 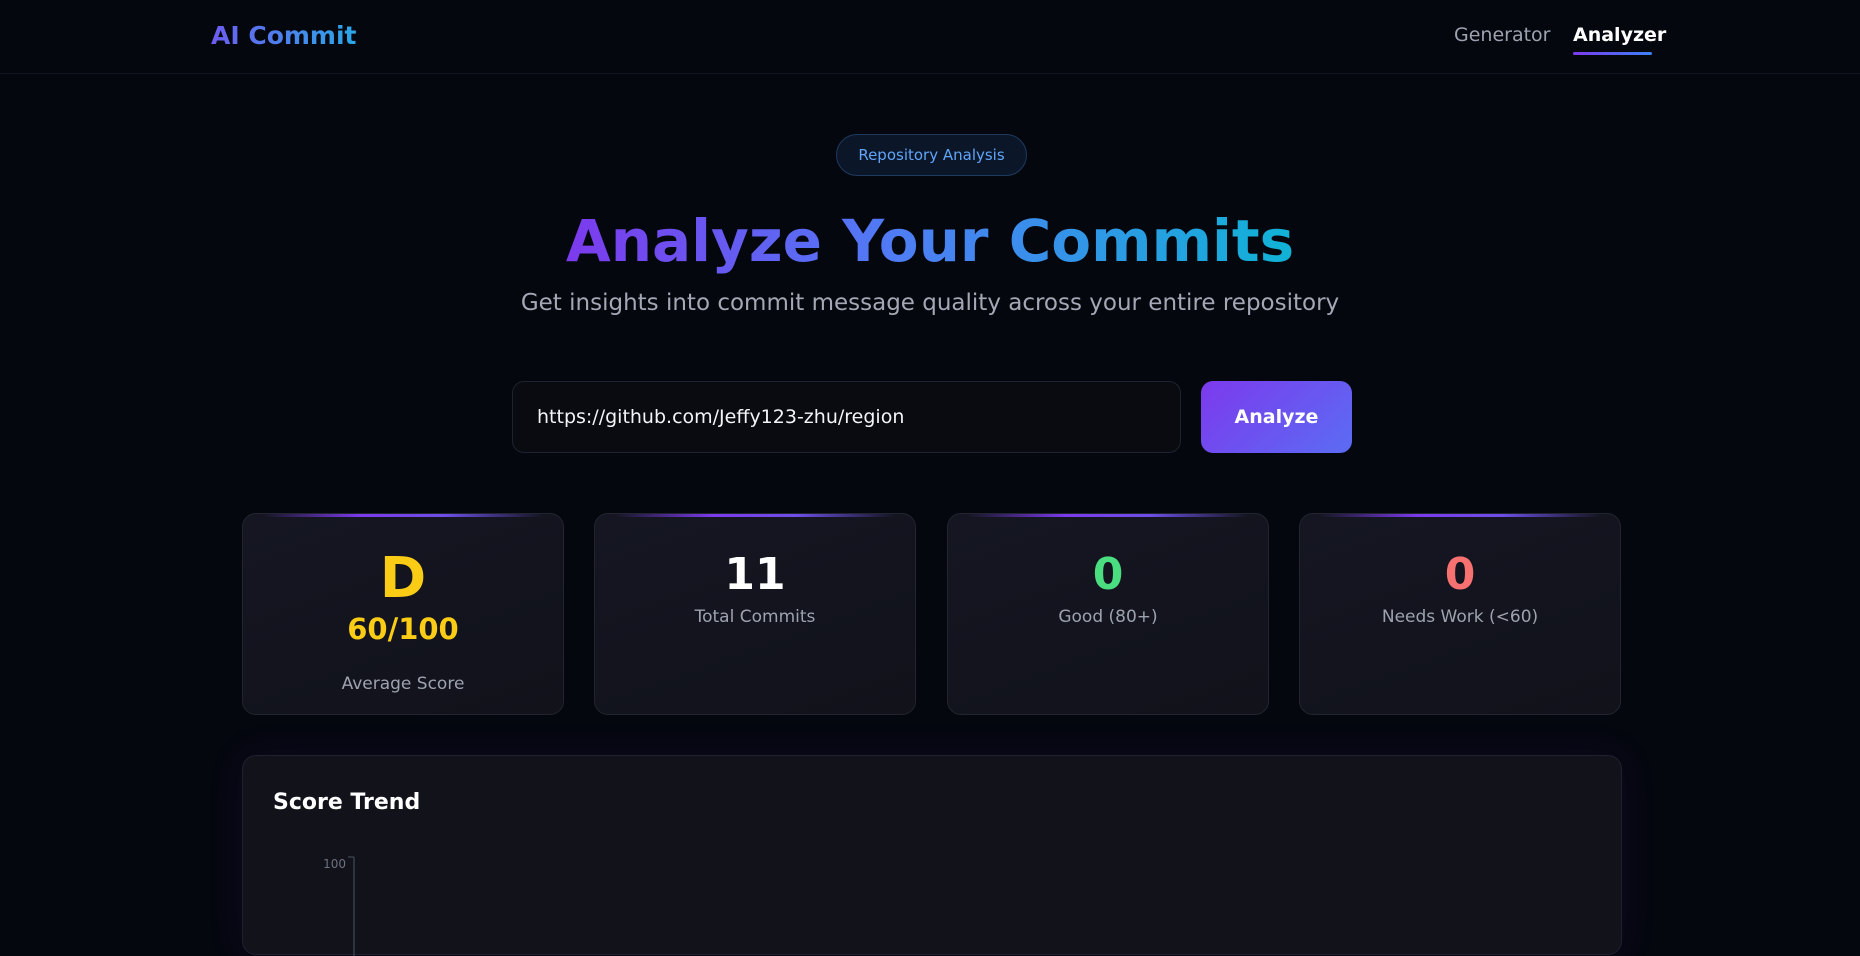 What do you see at coordinates (403, 629) in the screenshot?
I see `average-score-value: 60/100` at bounding box center [403, 629].